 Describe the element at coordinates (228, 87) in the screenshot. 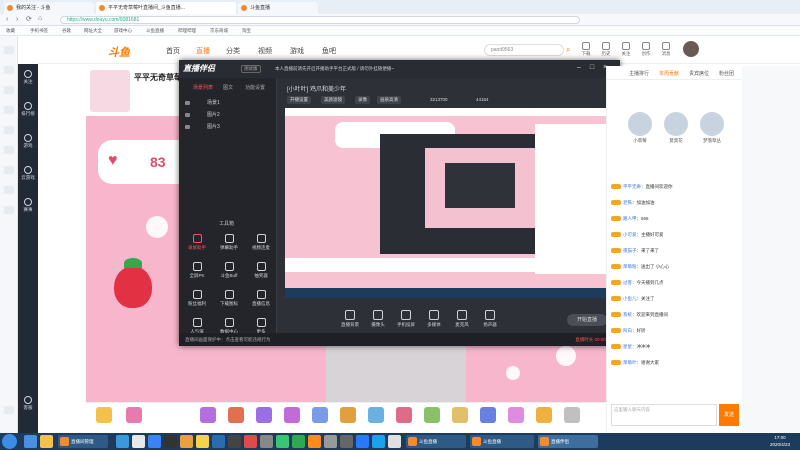

I see `tab-image-text: 图文` at that location.